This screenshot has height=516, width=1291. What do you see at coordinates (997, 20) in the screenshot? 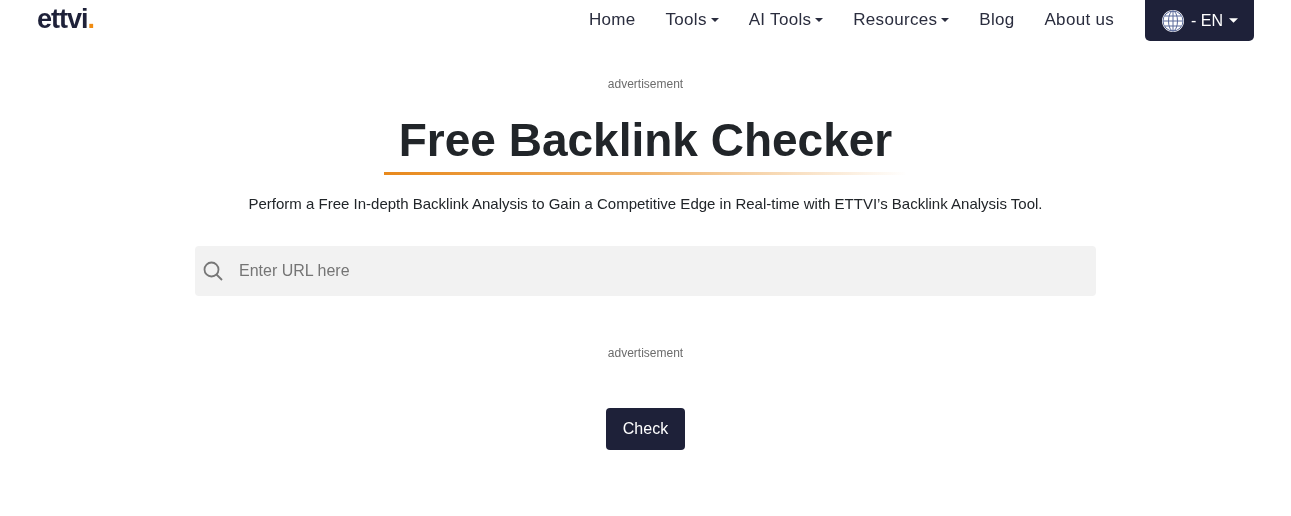
I see `nav-link: Blog` at bounding box center [997, 20].